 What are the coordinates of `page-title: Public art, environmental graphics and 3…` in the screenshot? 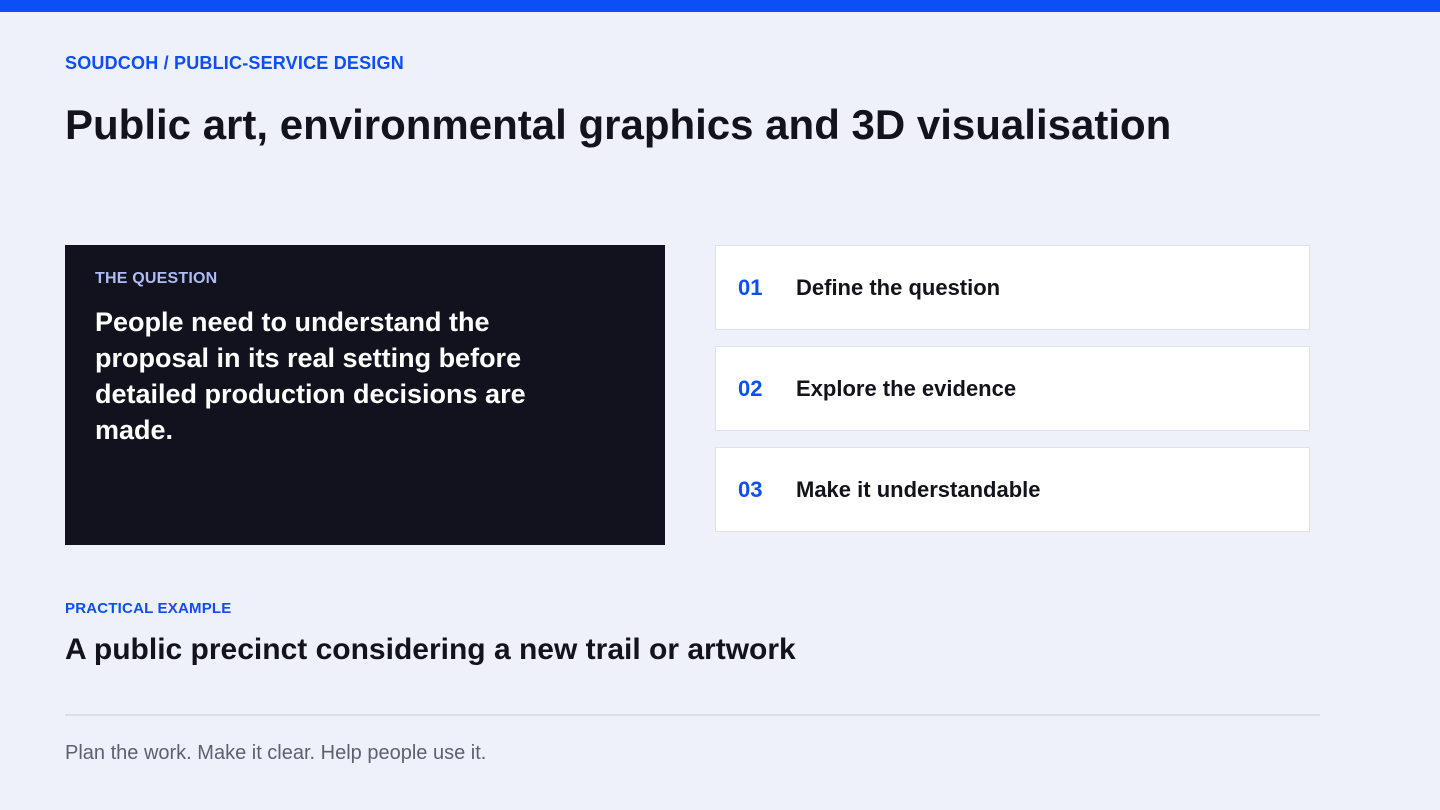 It's located at (618, 124).